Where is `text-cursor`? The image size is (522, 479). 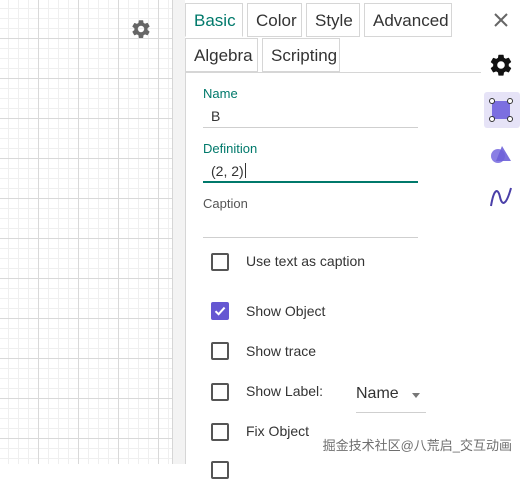 text-cursor is located at coordinates (245, 170).